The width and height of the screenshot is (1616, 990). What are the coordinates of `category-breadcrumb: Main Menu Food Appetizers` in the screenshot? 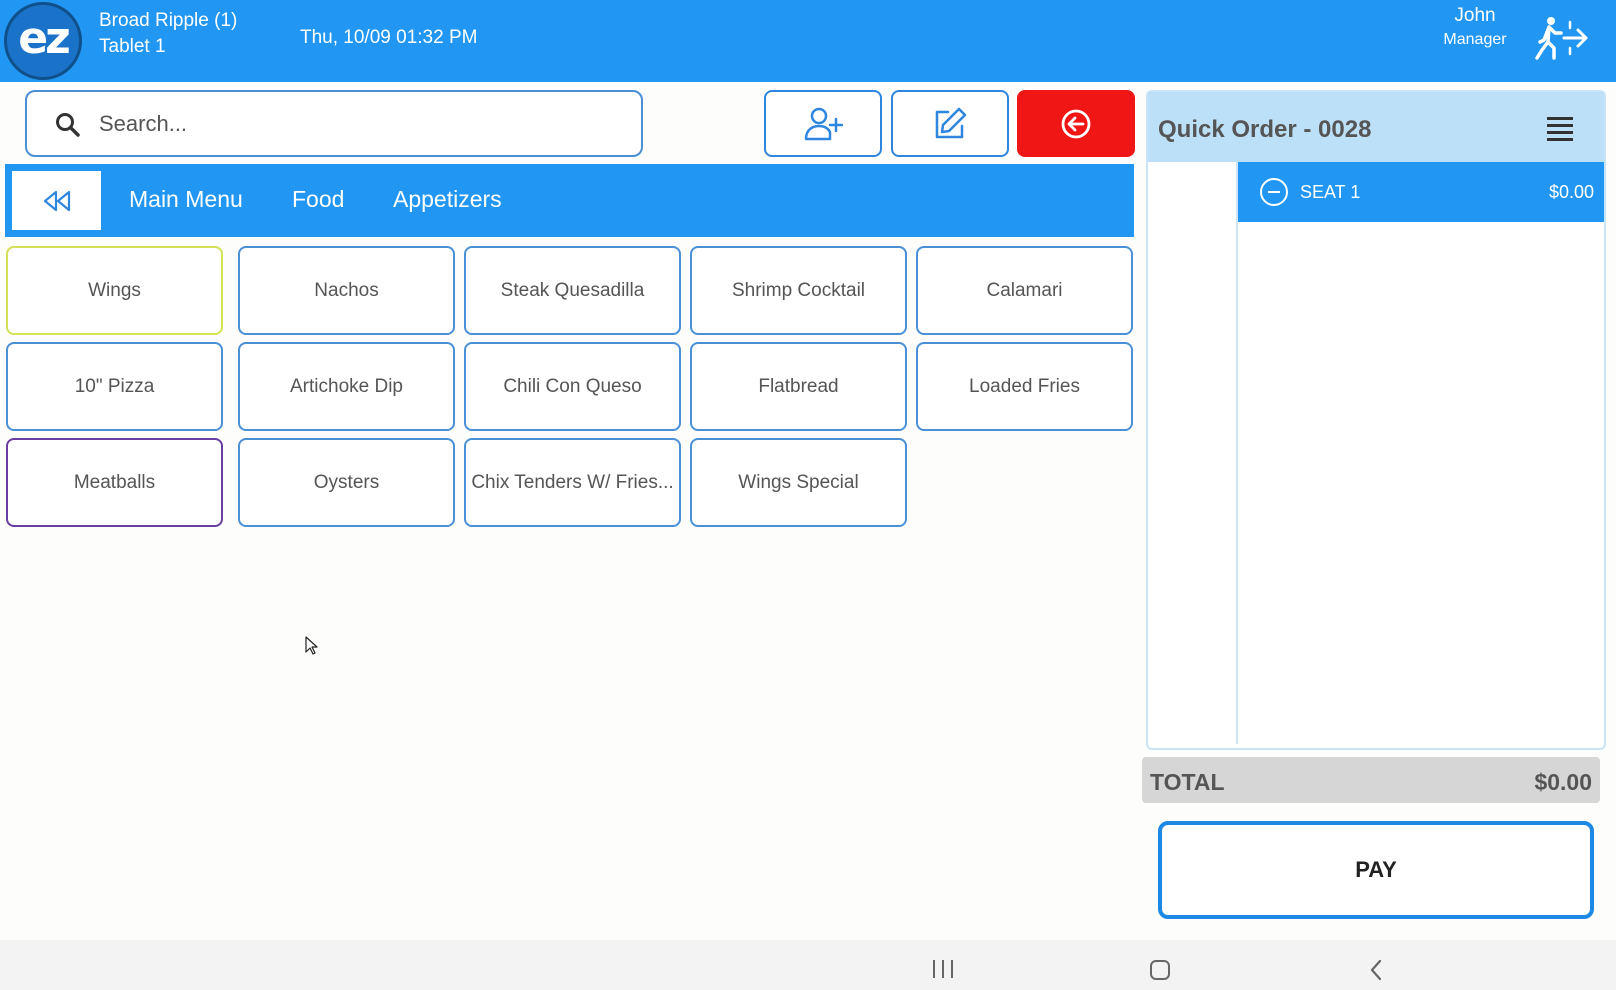 It's located at (569, 200).